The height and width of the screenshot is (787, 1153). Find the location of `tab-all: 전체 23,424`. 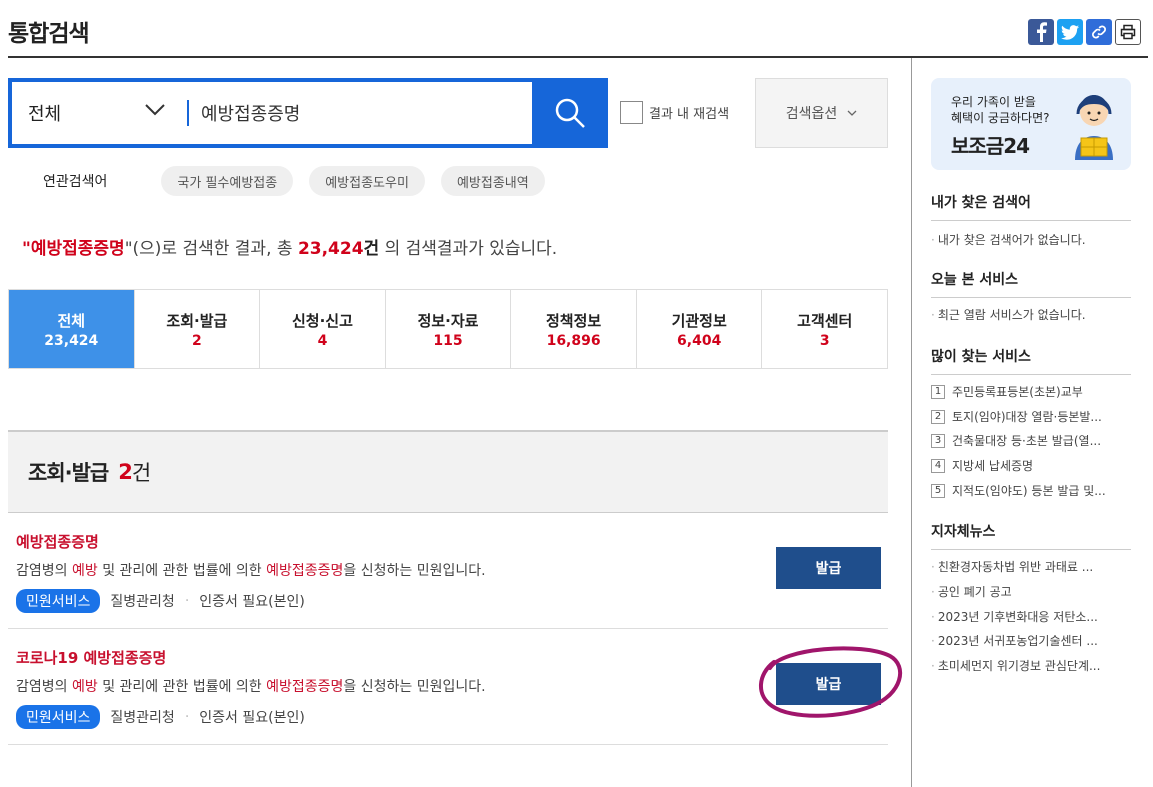

tab-all: 전체 23,424 is located at coordinates (71, 329).